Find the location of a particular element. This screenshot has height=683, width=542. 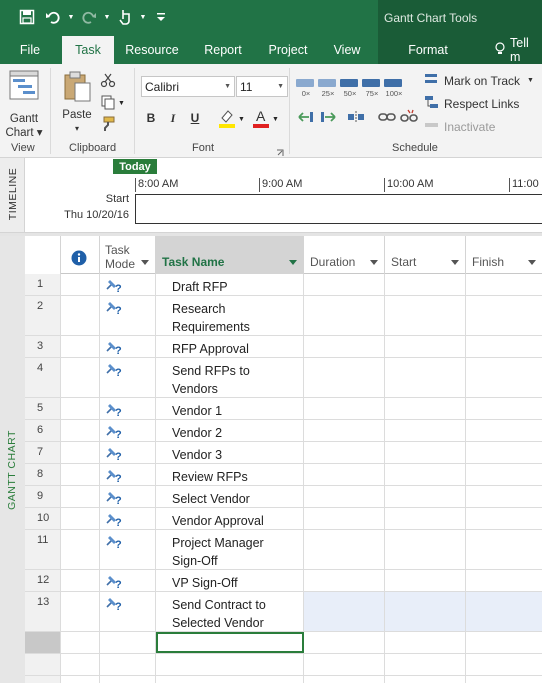

tab-resource: Resource is located at coordinates (152, 50).